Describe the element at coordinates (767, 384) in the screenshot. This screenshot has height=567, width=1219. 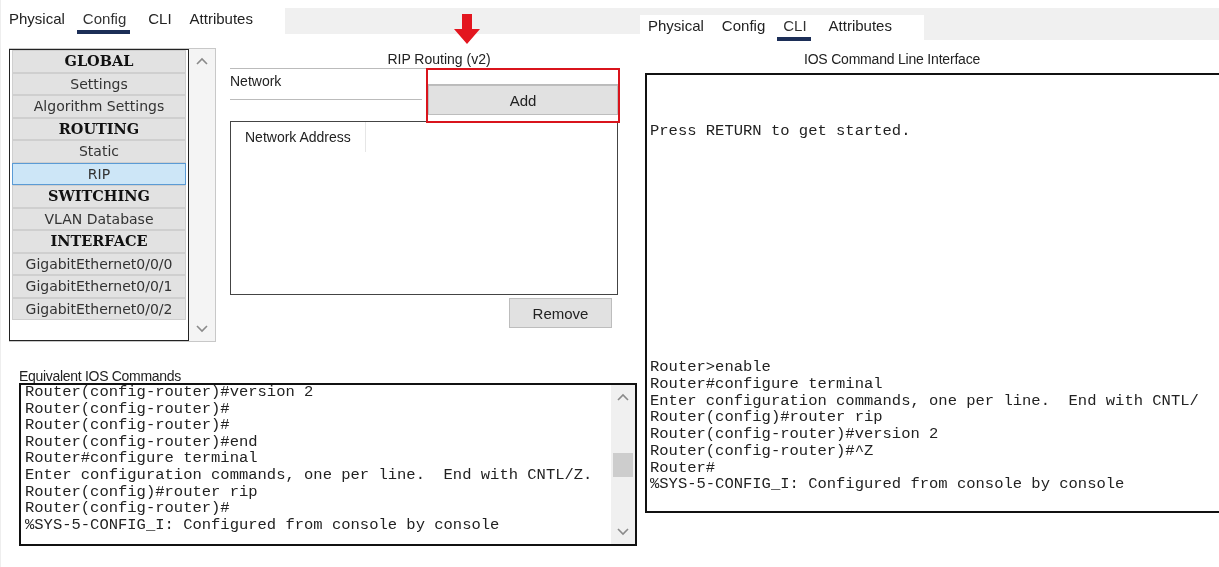
I see `terminal-line: Router#configure terminal` at that location.